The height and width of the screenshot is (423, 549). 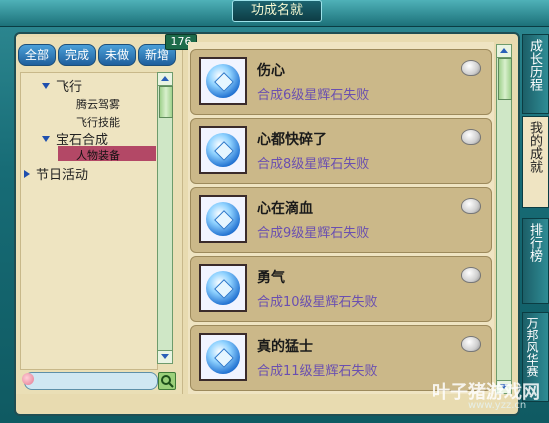 I want to click on window-title: 功成名就, so click(x=277, y=11).